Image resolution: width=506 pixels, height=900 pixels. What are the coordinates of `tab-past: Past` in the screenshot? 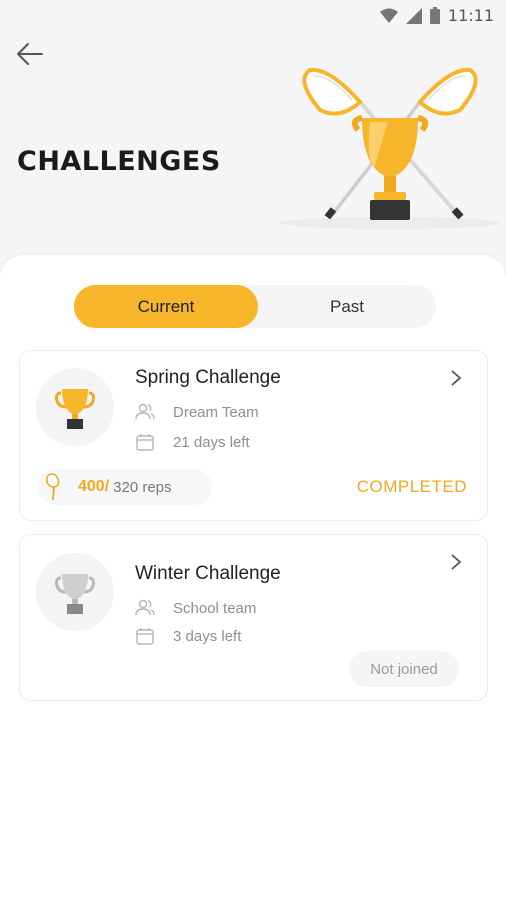 It's located at (347, 306).